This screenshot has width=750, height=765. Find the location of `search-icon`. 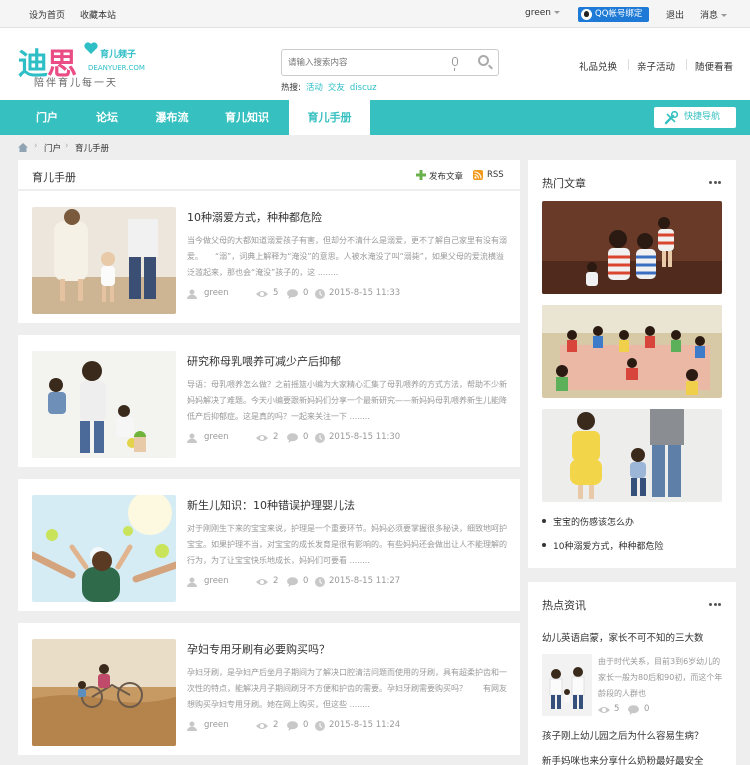

search-icon is located at coordinates (483, 60).